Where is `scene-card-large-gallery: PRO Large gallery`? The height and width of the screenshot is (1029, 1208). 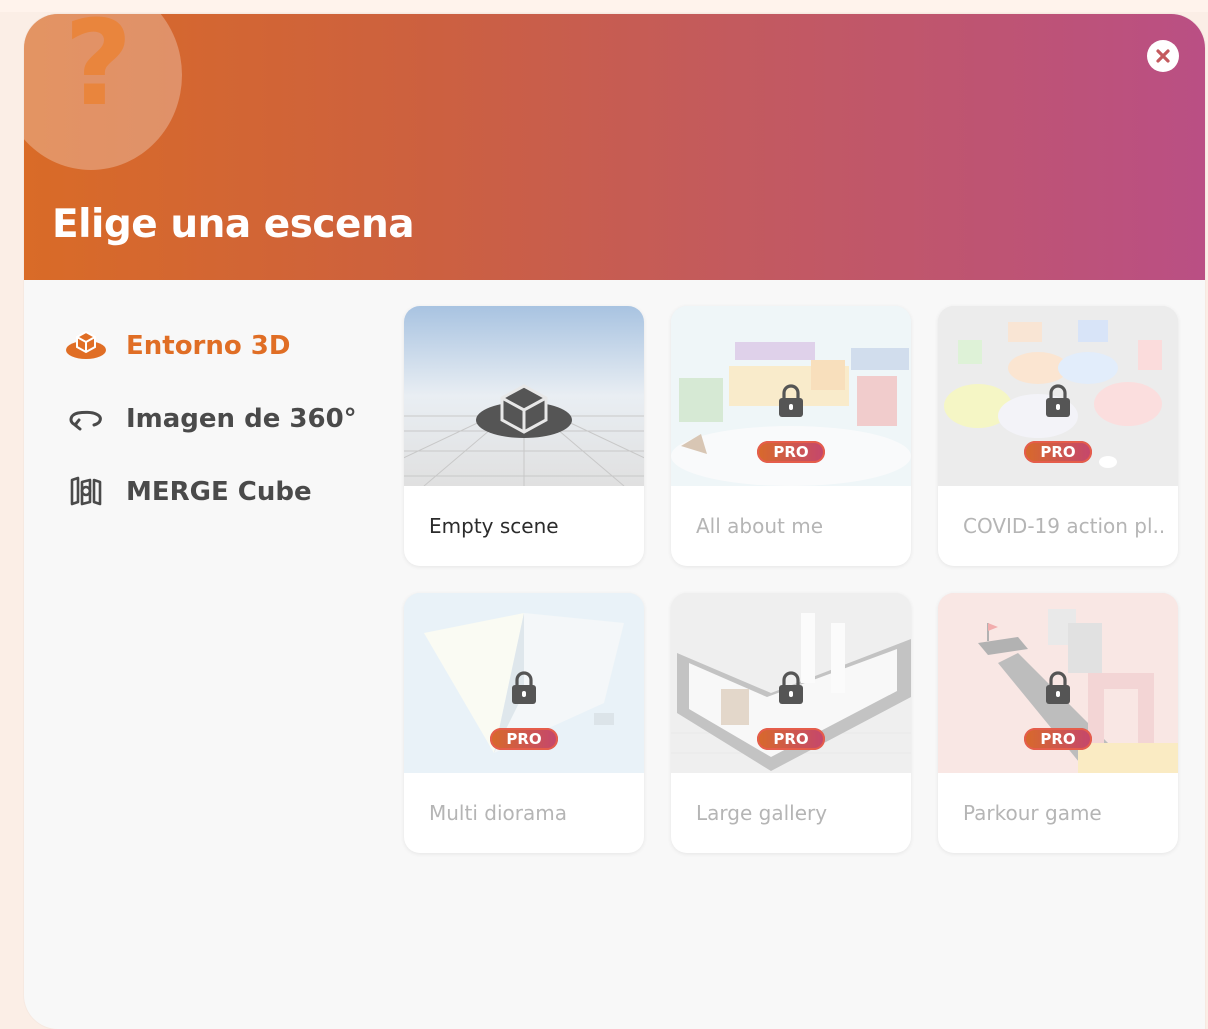
scene-card-large-gallery: PRO Large gallery is located at coordinates (791, 723).